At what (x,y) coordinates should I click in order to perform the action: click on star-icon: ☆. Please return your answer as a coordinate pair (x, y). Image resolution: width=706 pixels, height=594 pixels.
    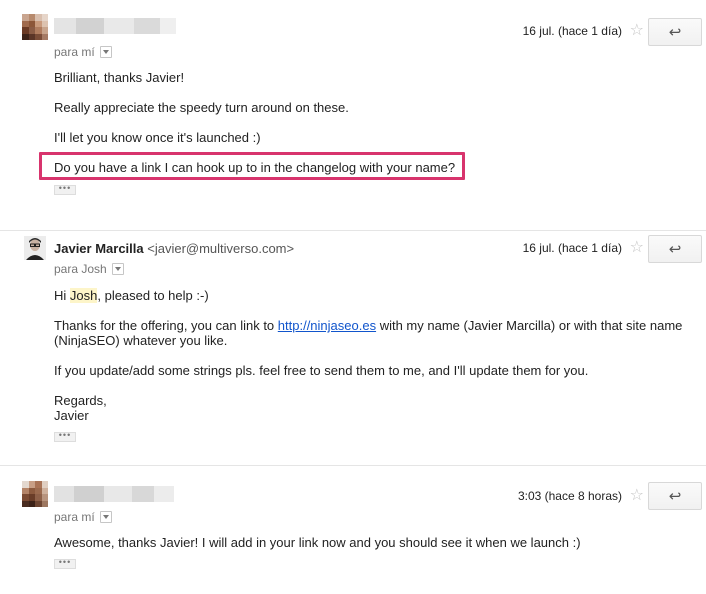
    Looking at the image, I should click on (637, 496).